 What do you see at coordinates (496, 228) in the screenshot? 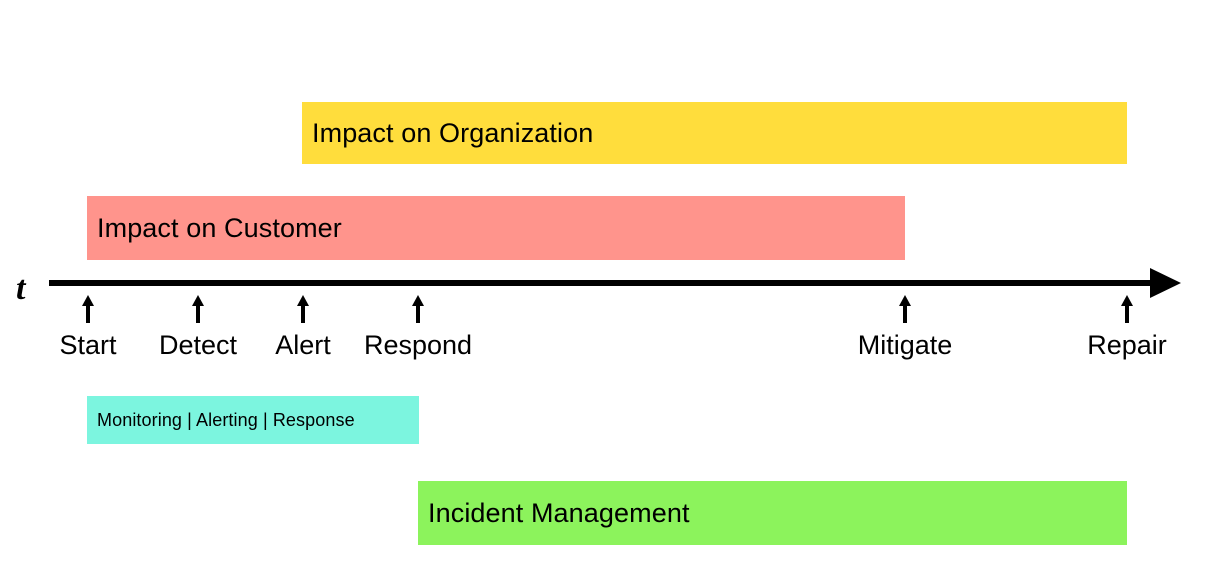
I see `bar-impact-on-customer: Impact on Customer` at bounding box center [496, 228].